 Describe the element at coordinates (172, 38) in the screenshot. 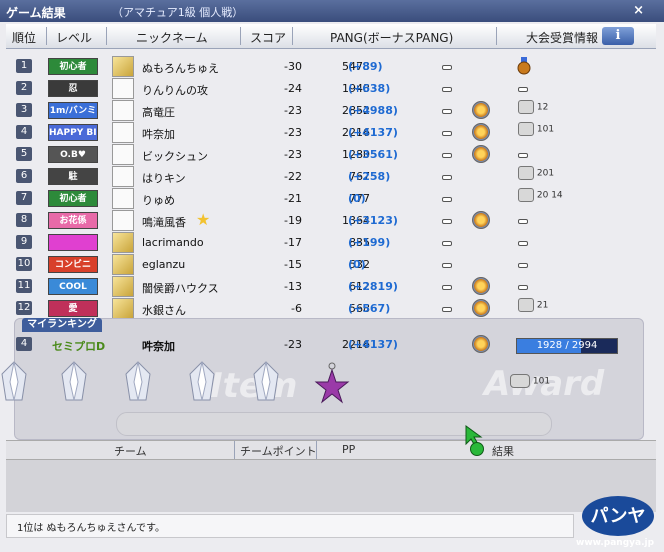

I see `header-nickname: ニックネーム` at that location.